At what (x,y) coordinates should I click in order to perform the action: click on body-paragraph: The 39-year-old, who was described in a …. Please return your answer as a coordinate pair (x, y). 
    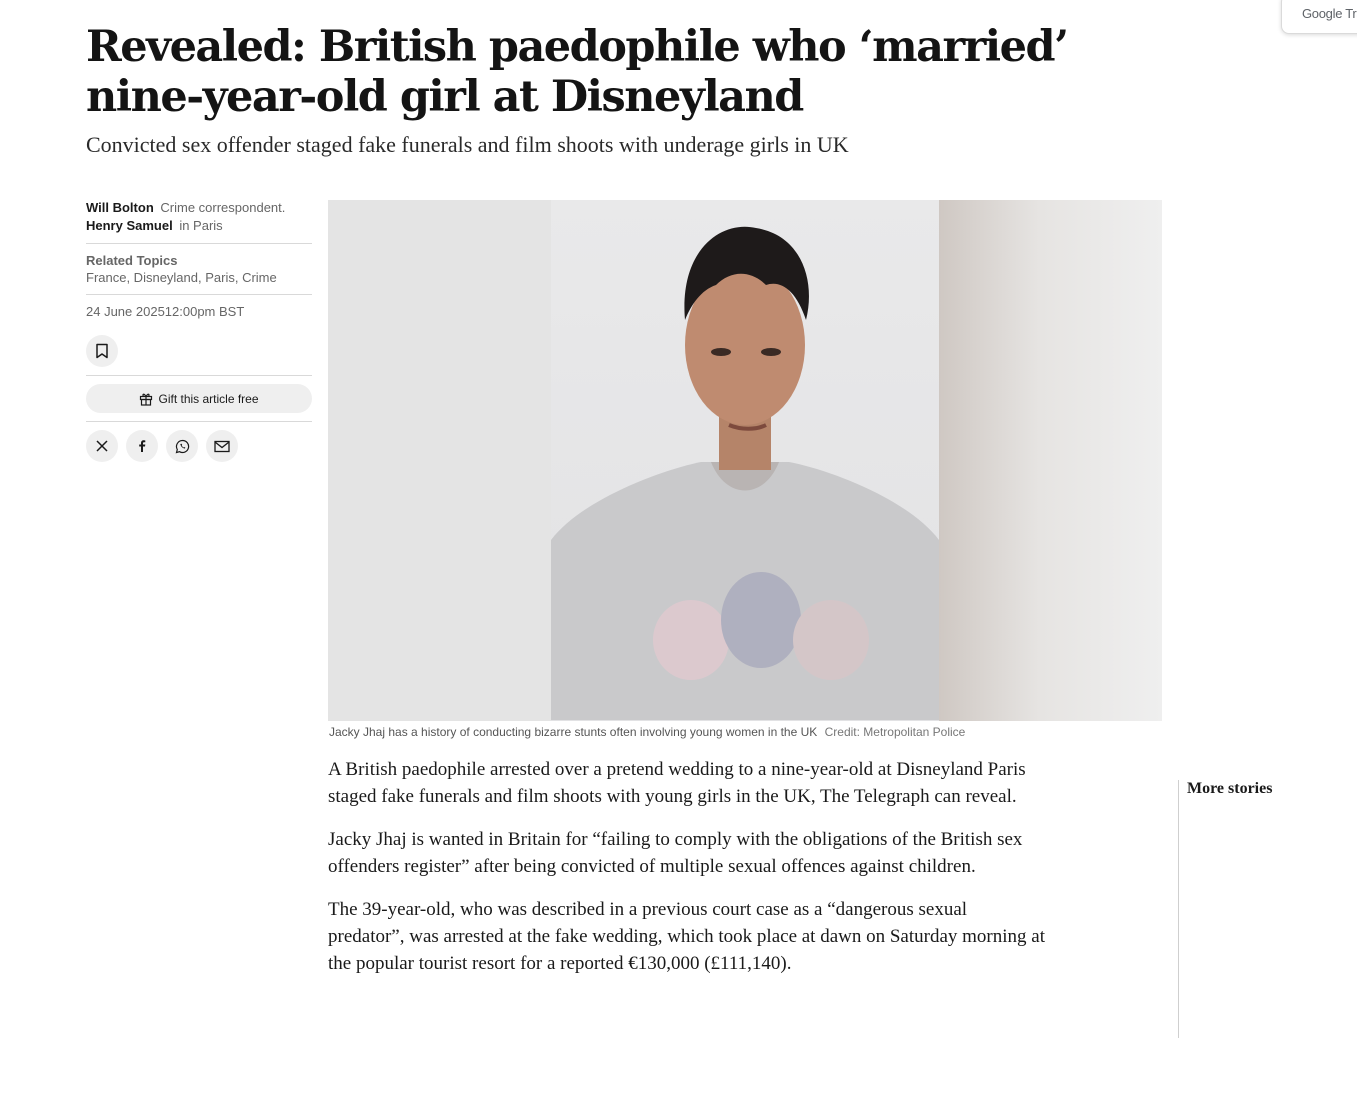
    Looking at the image, I should click on (686, 936).